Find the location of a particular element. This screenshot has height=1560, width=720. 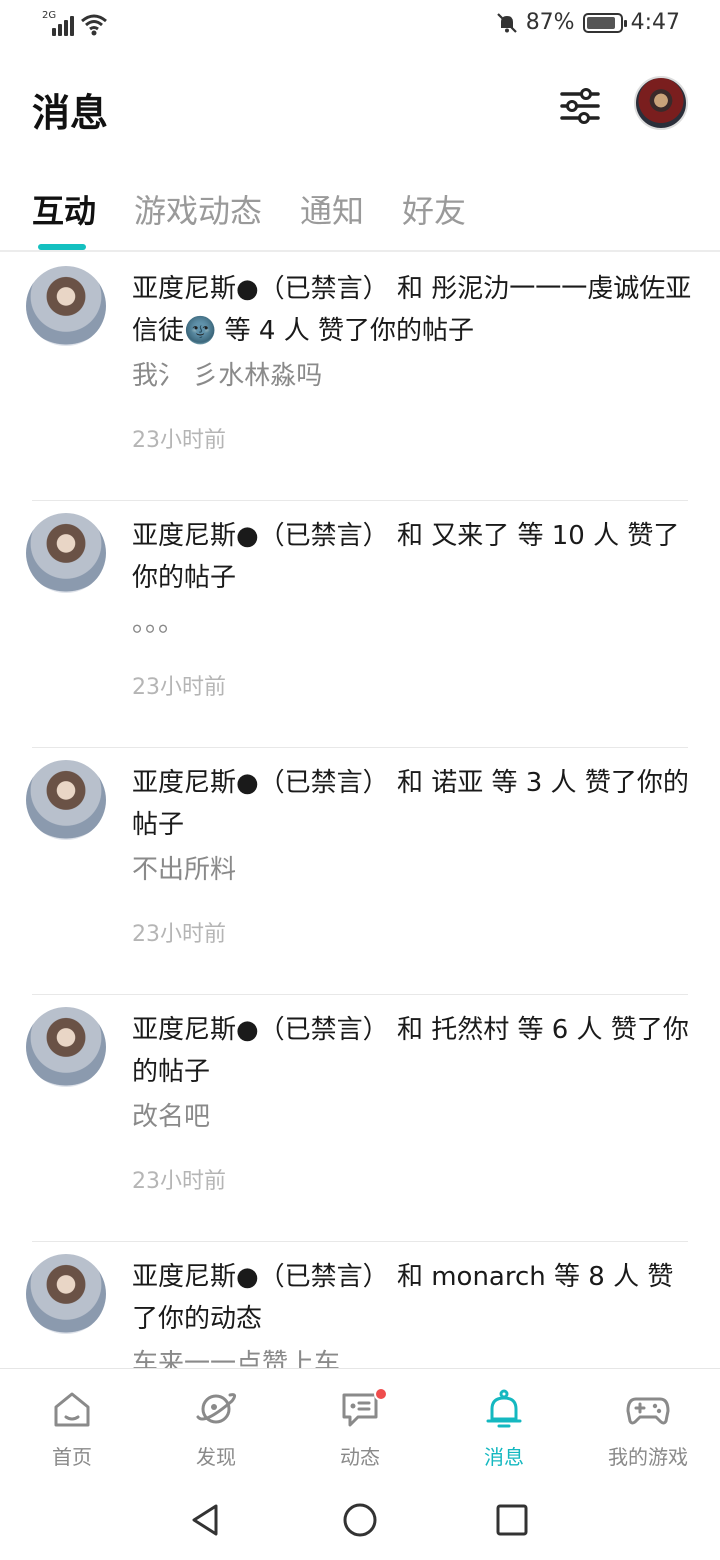

nav-label: 发现 is located at coordinates (216, 1457).